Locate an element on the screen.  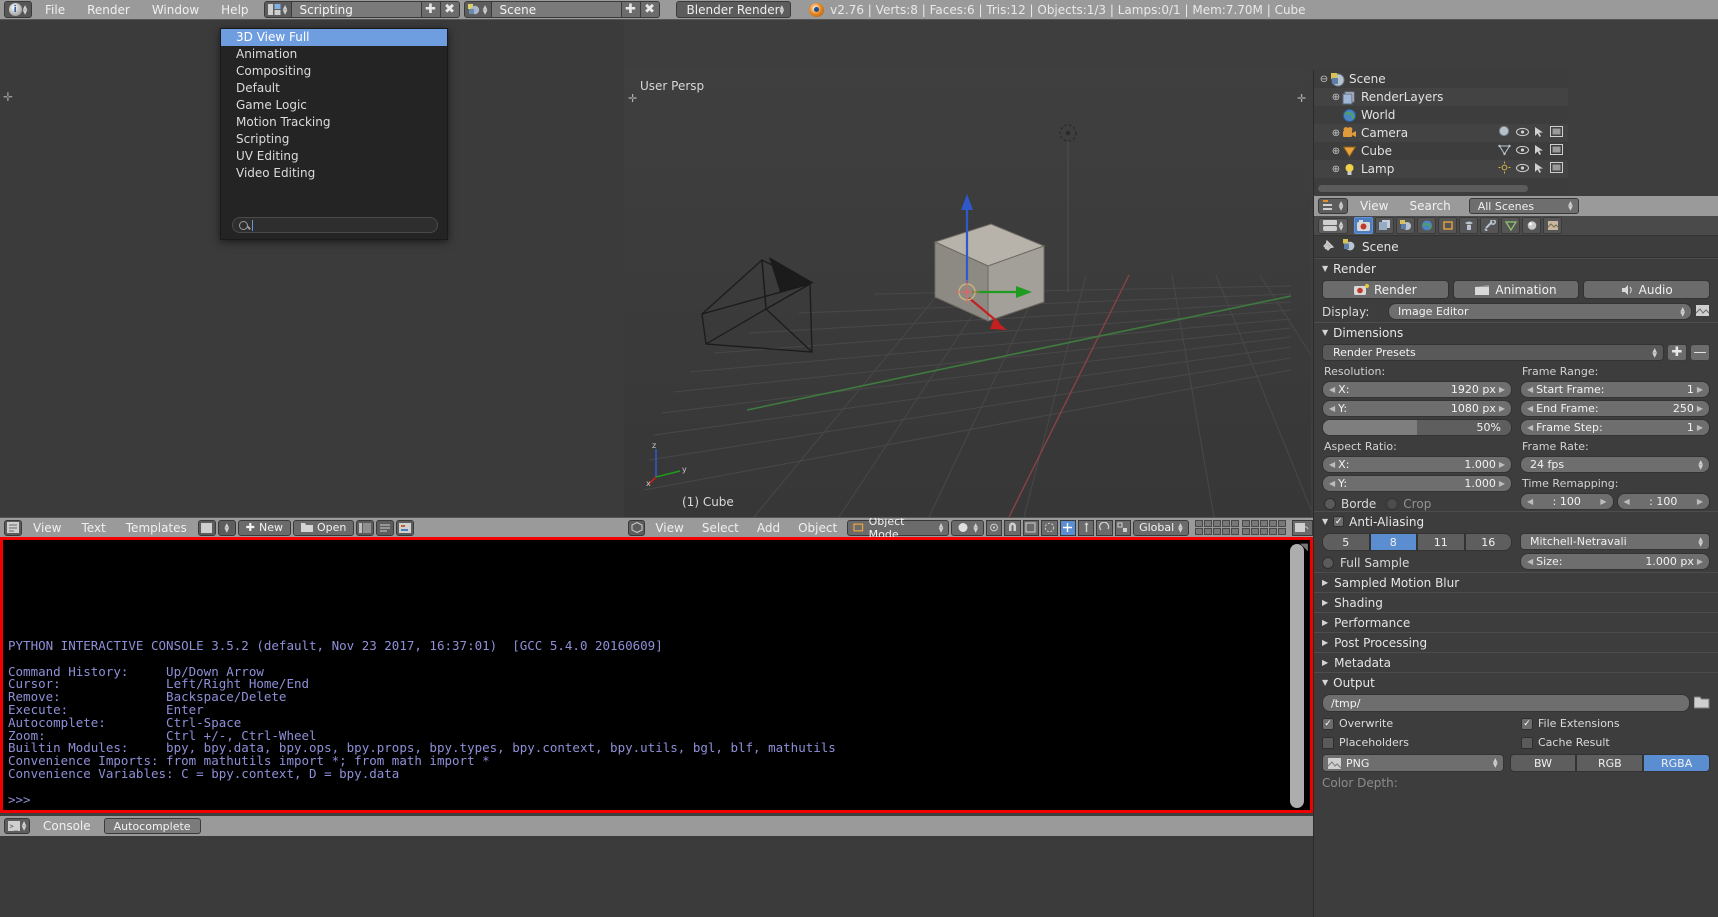
cache-result-option: Cache Result is located at coordinates (1615, 742).